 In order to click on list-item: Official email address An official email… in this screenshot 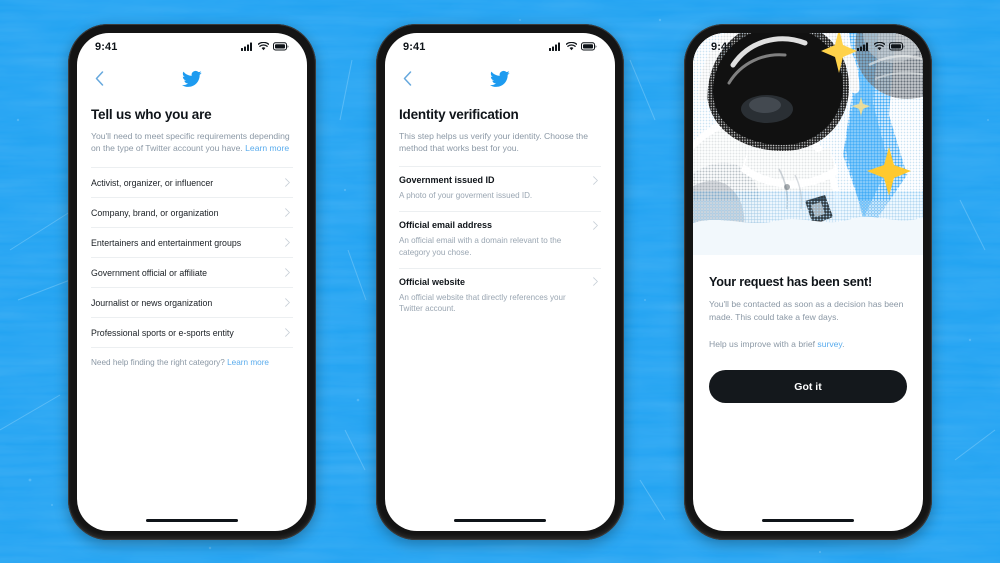, I will do `click(500, 239)`.